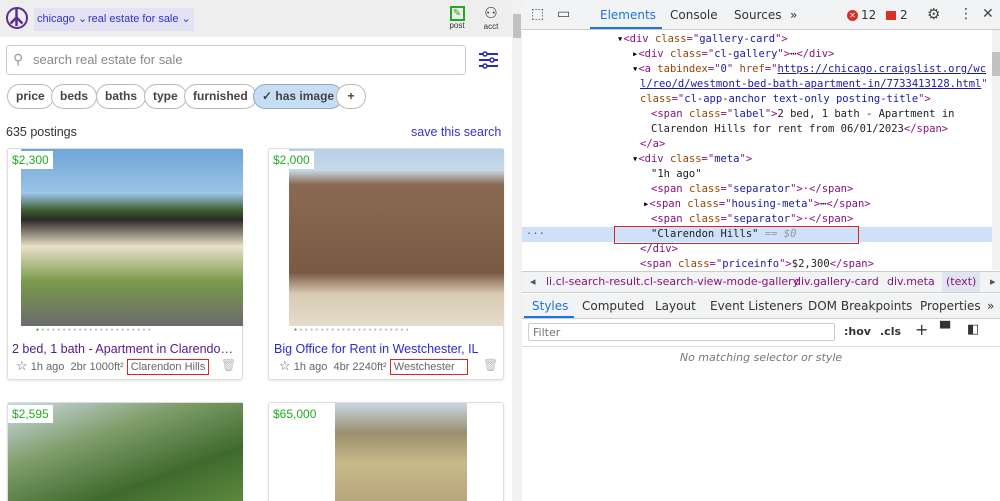 This screenshot has height=501, width=1000. I want to click on warning-icon, so click(891, 15).